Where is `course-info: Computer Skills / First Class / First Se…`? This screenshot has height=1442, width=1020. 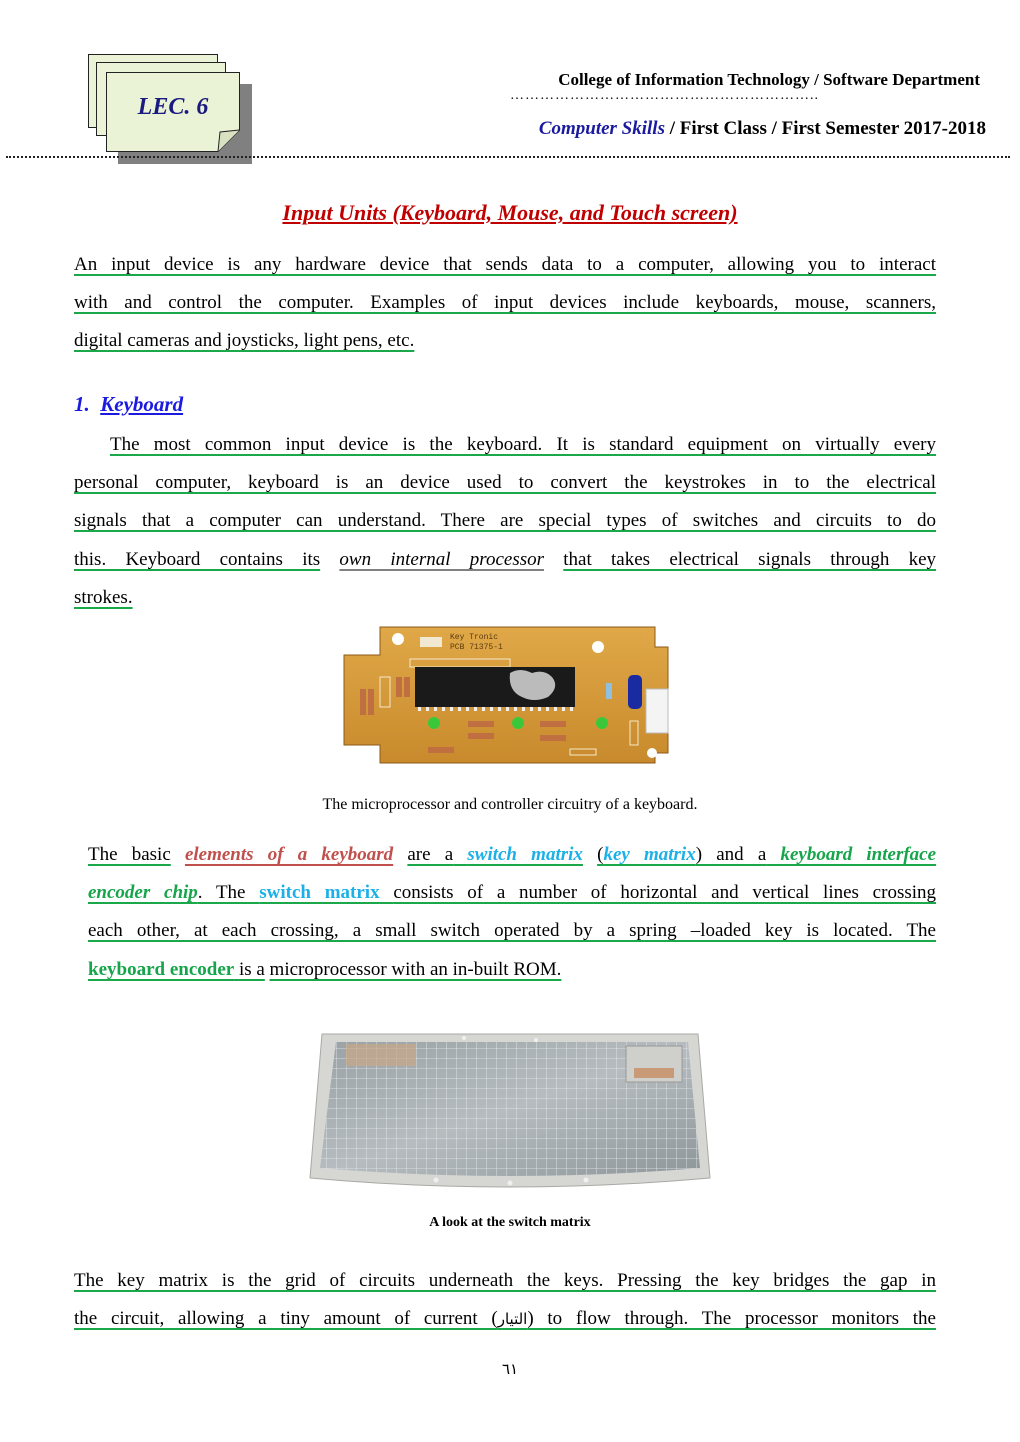 course-info: Computer Skills / First Class / First Se… is located at coordinates (762, 129).